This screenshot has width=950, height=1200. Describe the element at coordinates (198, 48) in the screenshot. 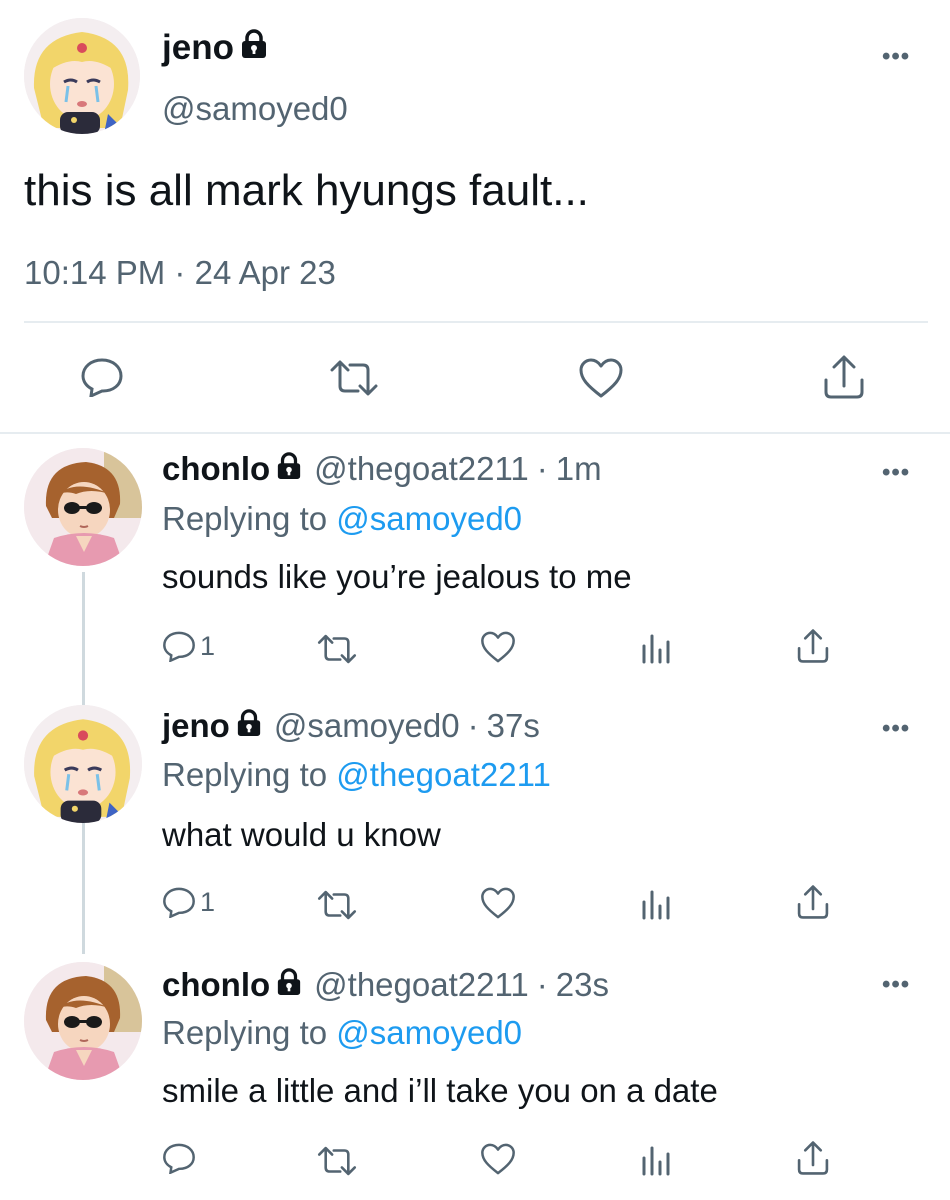

I see `author-display-name: jeno` at that location.